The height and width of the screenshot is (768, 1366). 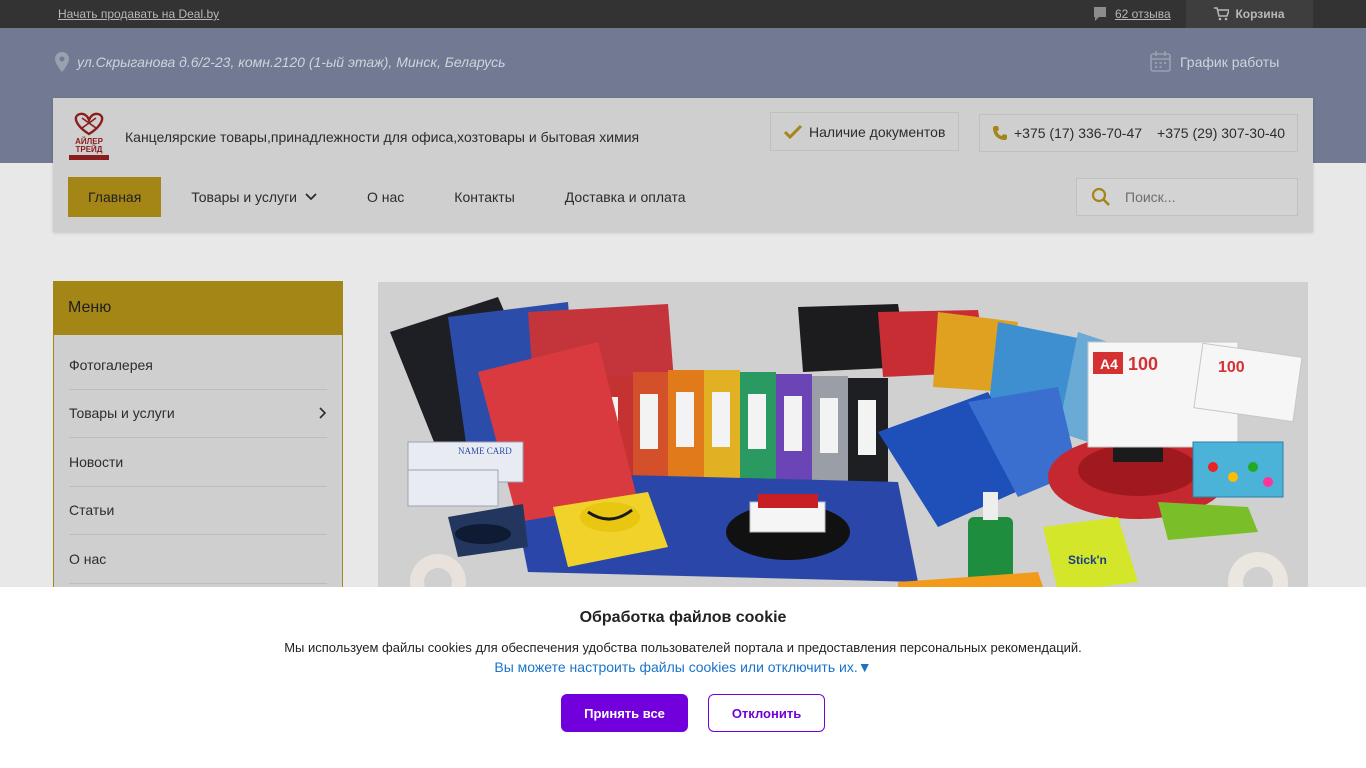 What do you see at coordinates (198, 511) in the screenshot?
I see `sidebar-item-articles: Статьи` at bounding box center [198, 511].